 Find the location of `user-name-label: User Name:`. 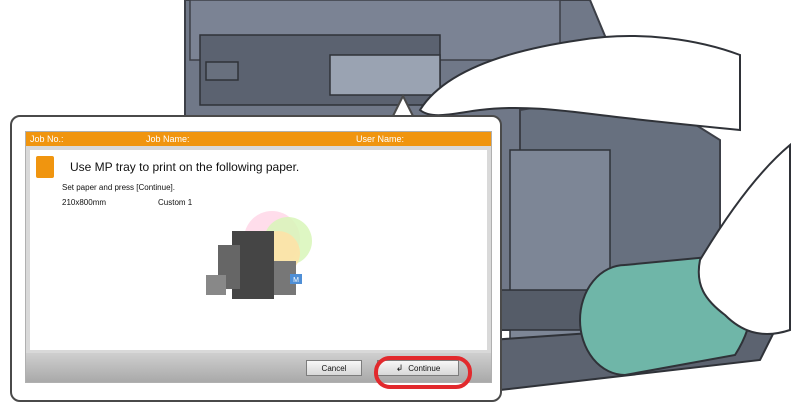

user-name-label: User Name: is located at coordinates (380, 139).